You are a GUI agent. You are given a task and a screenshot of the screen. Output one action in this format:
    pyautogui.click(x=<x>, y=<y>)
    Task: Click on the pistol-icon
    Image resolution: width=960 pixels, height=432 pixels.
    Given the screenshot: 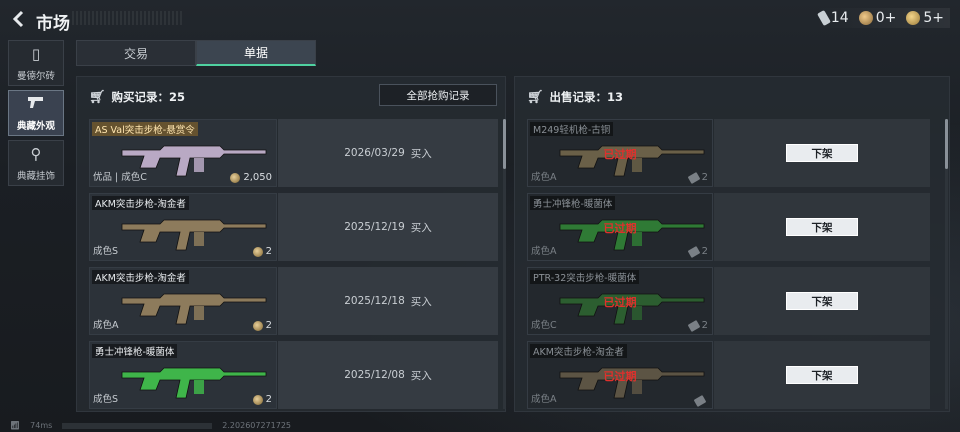 What is the action you would take?
    pyautogui.click(x=36, y=104)
    